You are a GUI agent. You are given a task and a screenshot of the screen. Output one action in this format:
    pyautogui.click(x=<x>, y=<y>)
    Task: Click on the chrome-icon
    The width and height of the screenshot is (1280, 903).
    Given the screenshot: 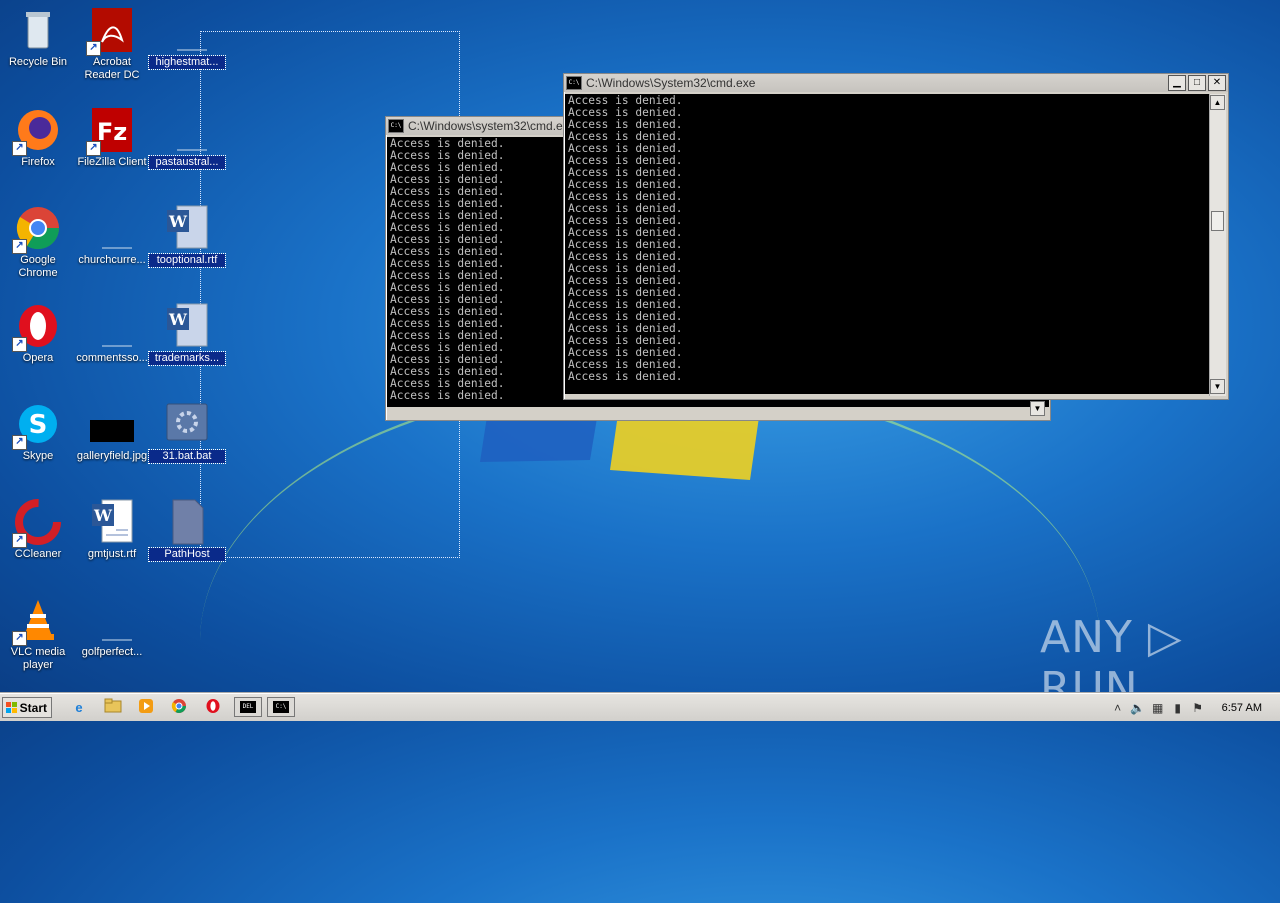 What is the action you would take?
    pyautogui.click(x=179, y=707)
    